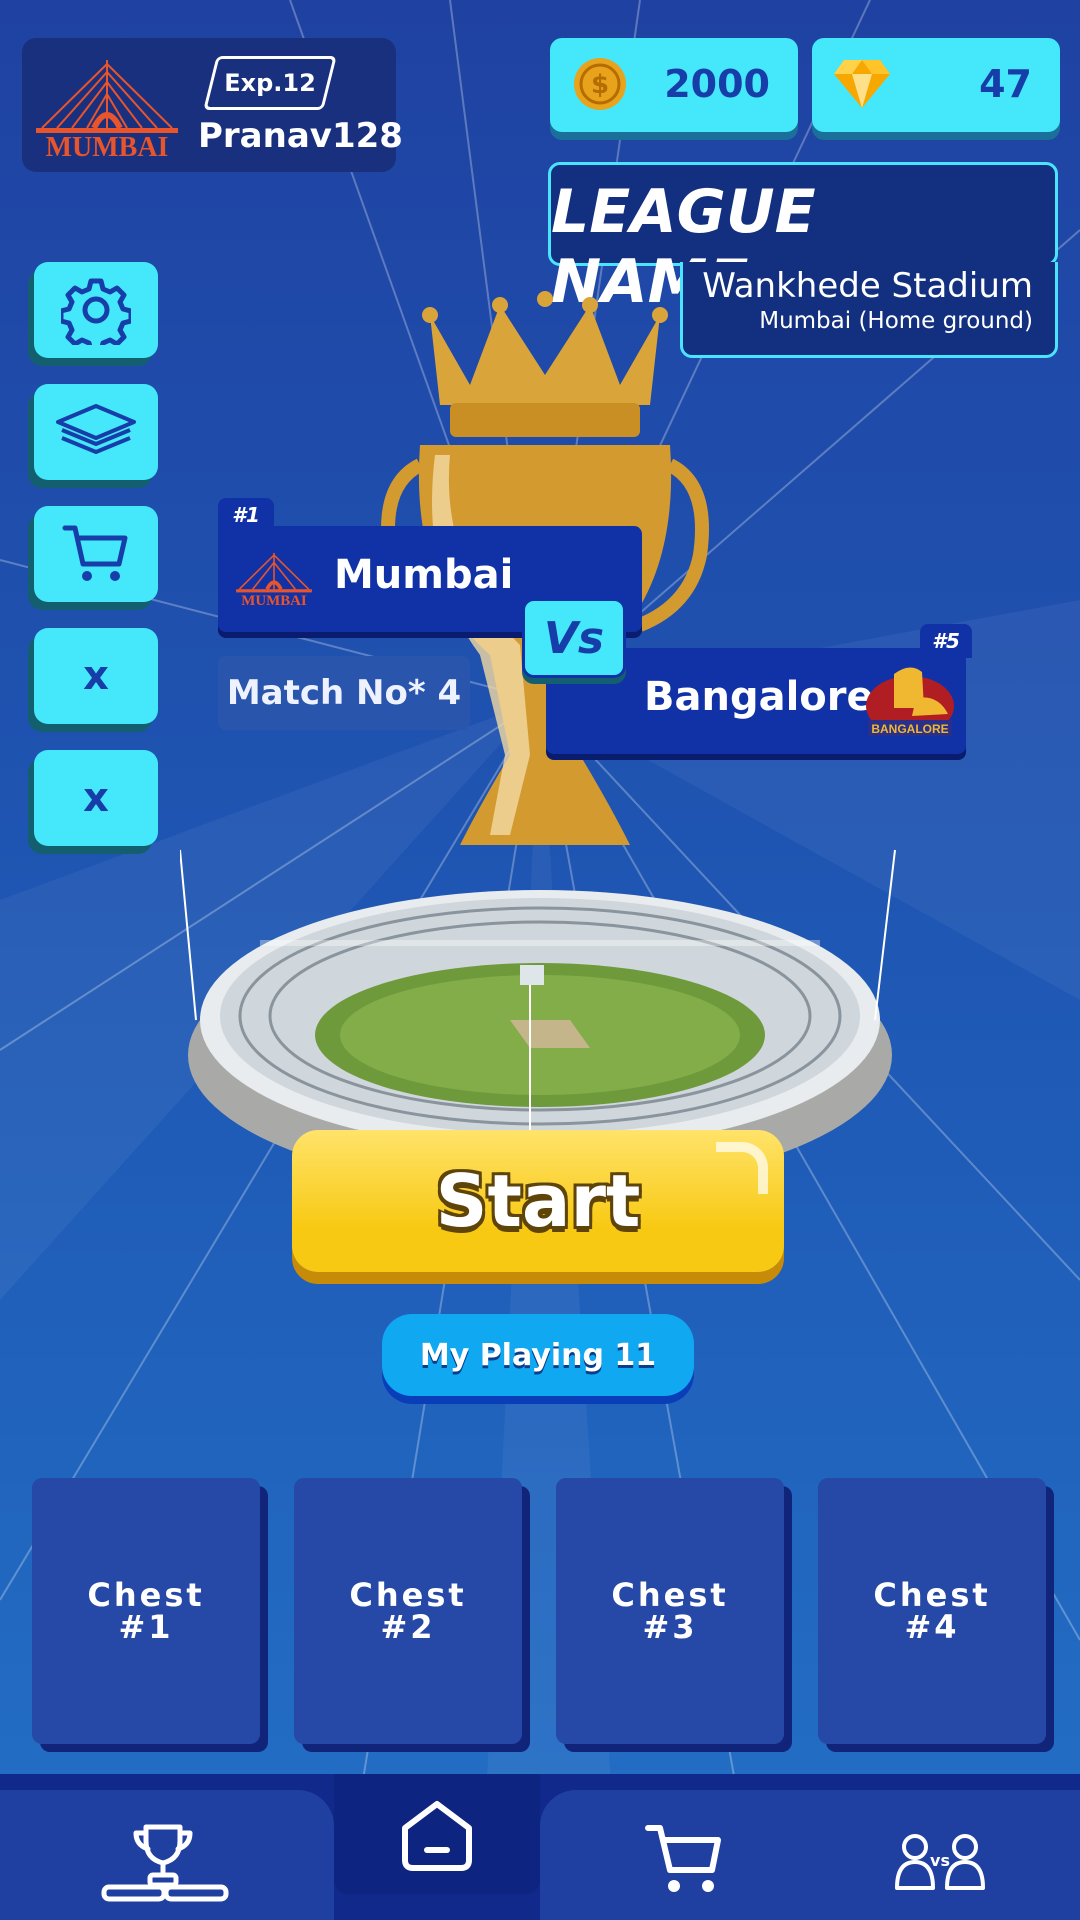 The height and width of the screenshot is (1920, 1080). I want to click on chest-2-label: Chest #2, so click(408, 1611).